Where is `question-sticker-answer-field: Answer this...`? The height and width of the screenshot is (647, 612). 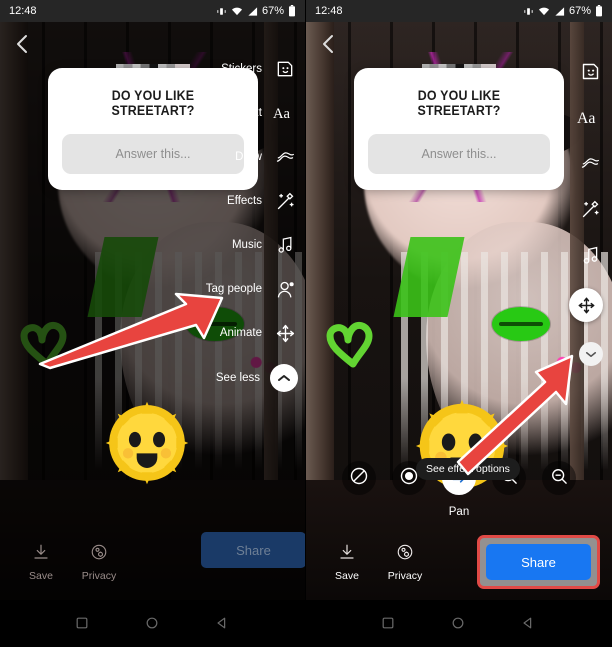
question-sticker-answer-field: Answer this... is located at coordinates (459, 154).